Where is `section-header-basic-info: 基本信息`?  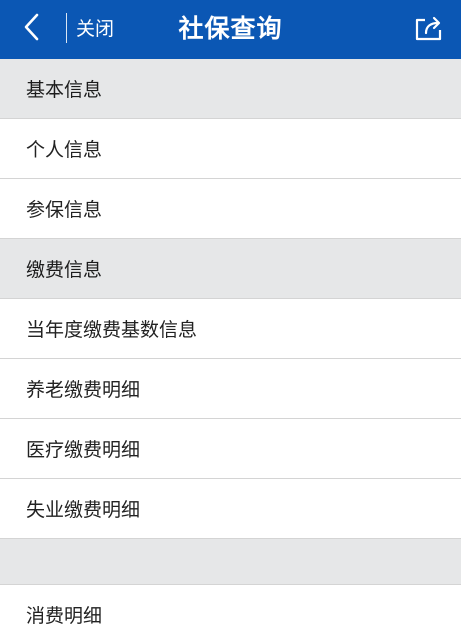
section-header-basic-info: 基本信息 is located at coordinates (230, 89).